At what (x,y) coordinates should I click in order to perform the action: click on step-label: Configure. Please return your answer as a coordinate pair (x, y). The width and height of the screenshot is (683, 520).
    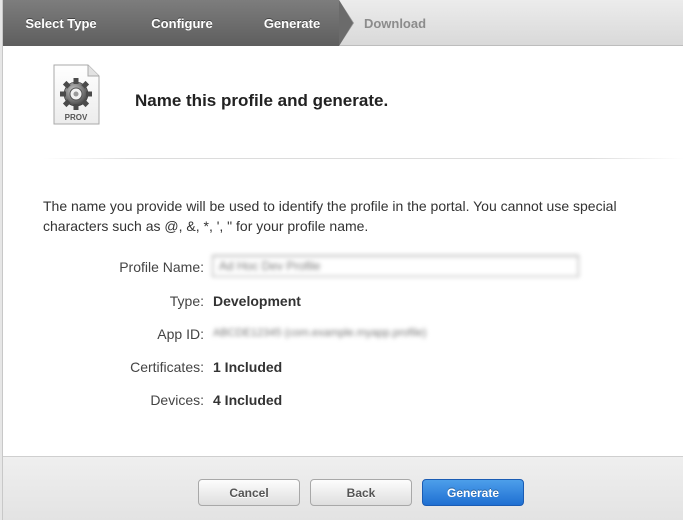
    Looking at the image, I should click on (182, 23).